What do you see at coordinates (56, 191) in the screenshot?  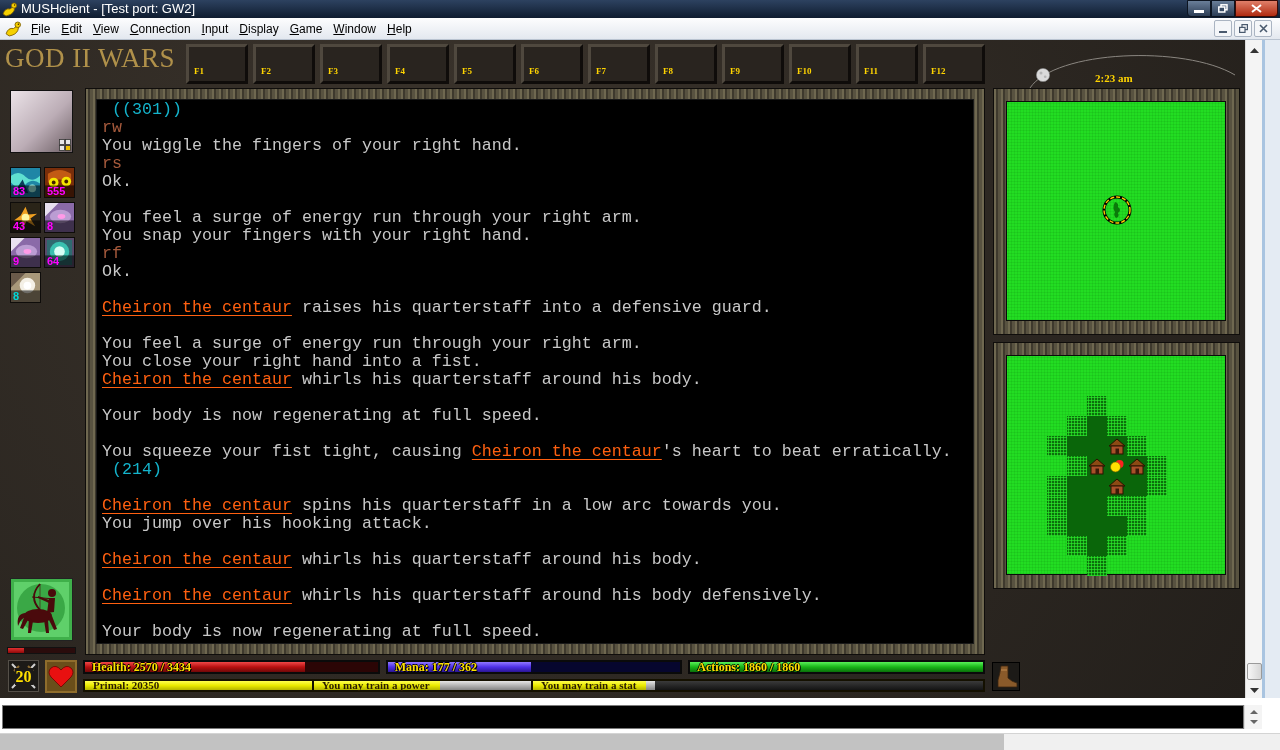 I see `affect-count: 555` at bounding box center [56, 191].